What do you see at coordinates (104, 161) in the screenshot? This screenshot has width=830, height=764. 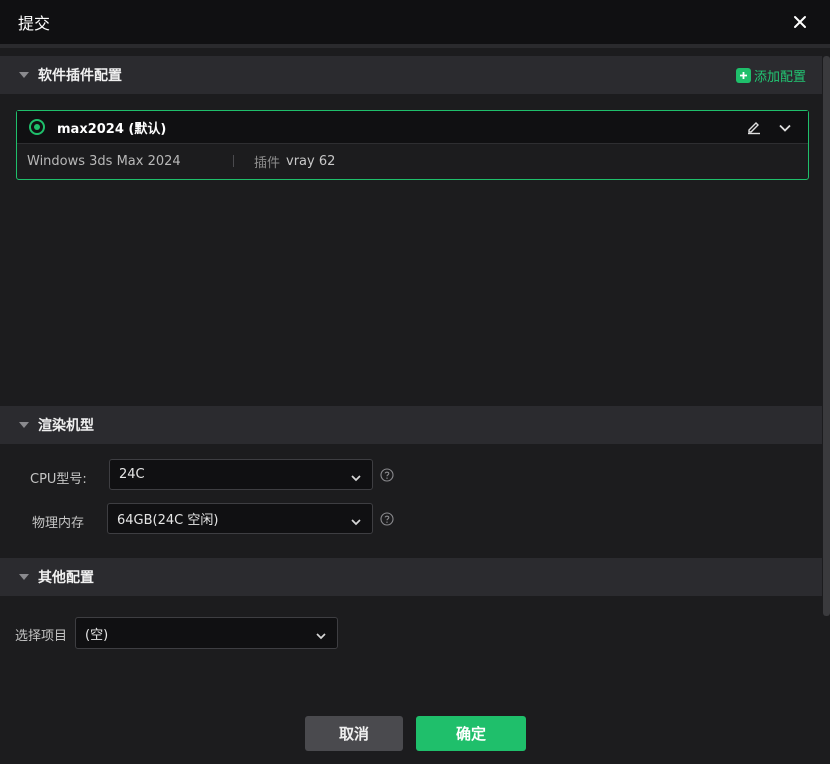 I see `software-name: Windows 3ds Max 2024` at bounding box center [104, 161].